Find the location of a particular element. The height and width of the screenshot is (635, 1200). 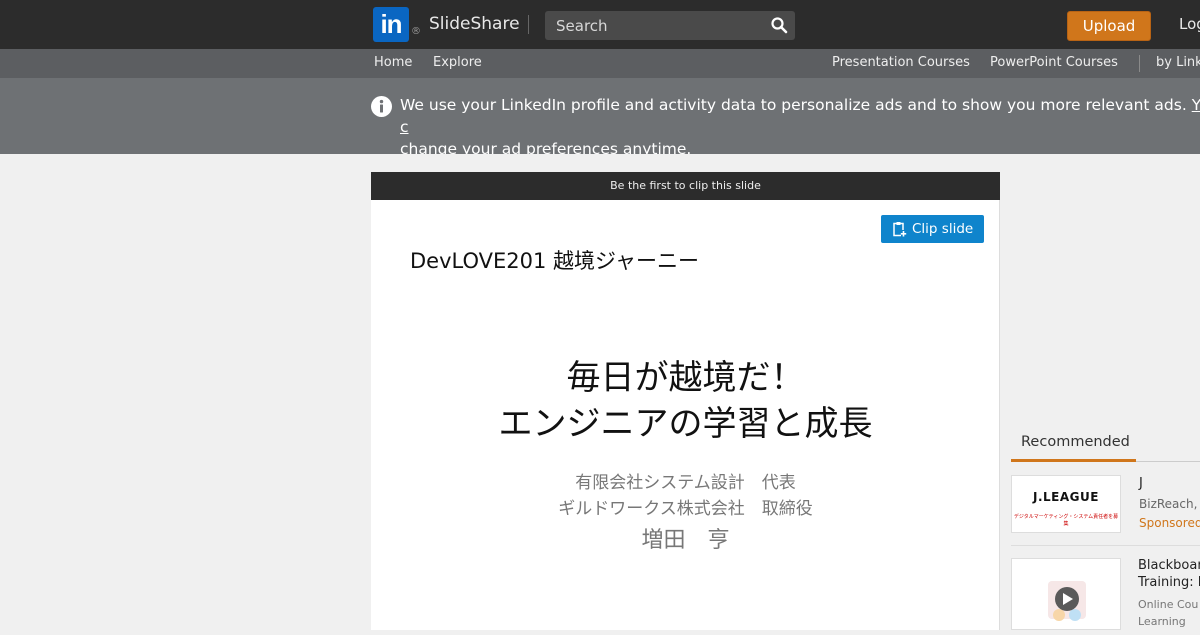

recommended-thumbnail is located at coordinates (1066, 594).